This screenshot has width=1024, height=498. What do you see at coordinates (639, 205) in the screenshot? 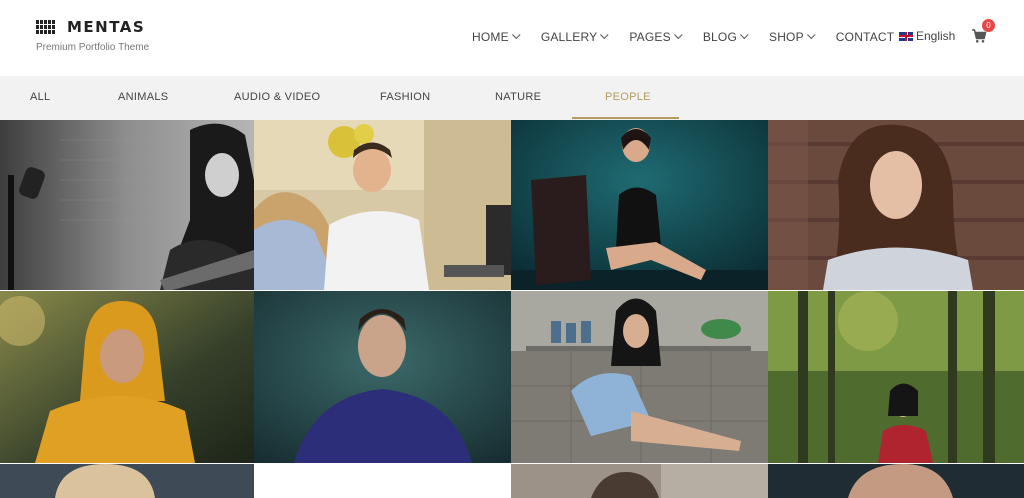
I see `gallery-item-teal-chair-woman` at bounding box center [639, 205].